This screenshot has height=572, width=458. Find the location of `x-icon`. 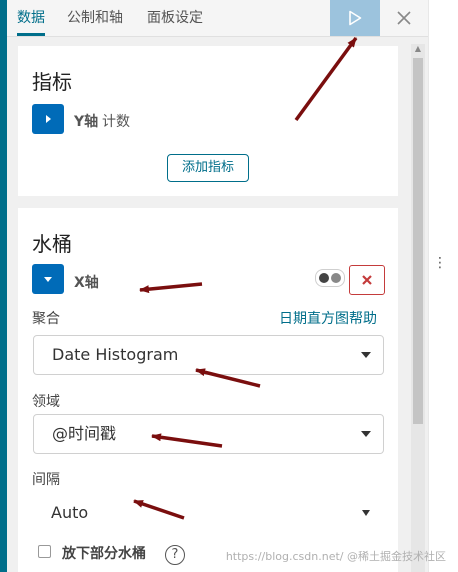

x-icon is located at coordinates (367, 280).